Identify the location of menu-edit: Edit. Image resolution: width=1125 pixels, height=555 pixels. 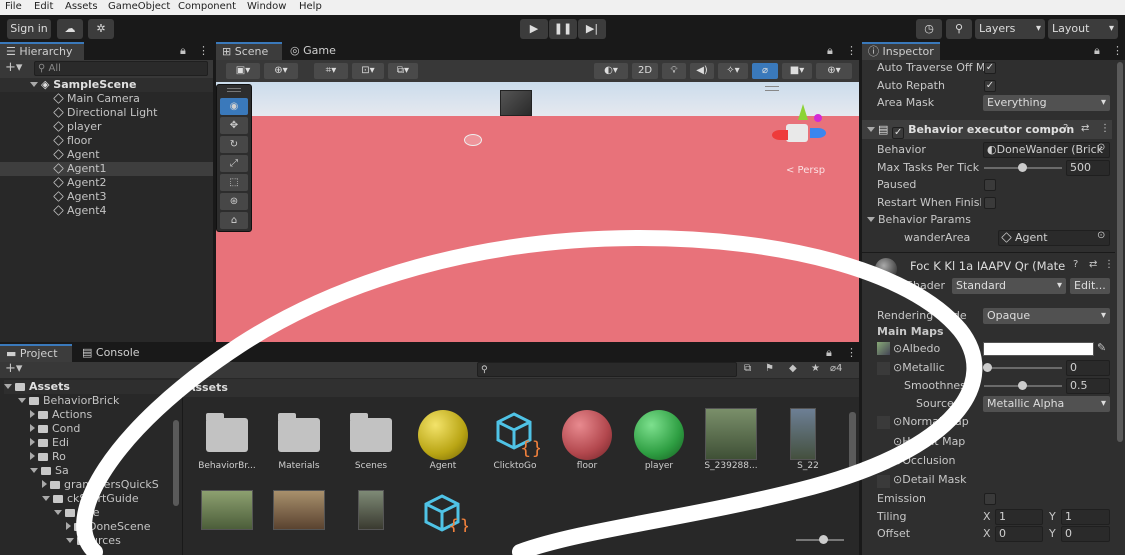
(43, 6).